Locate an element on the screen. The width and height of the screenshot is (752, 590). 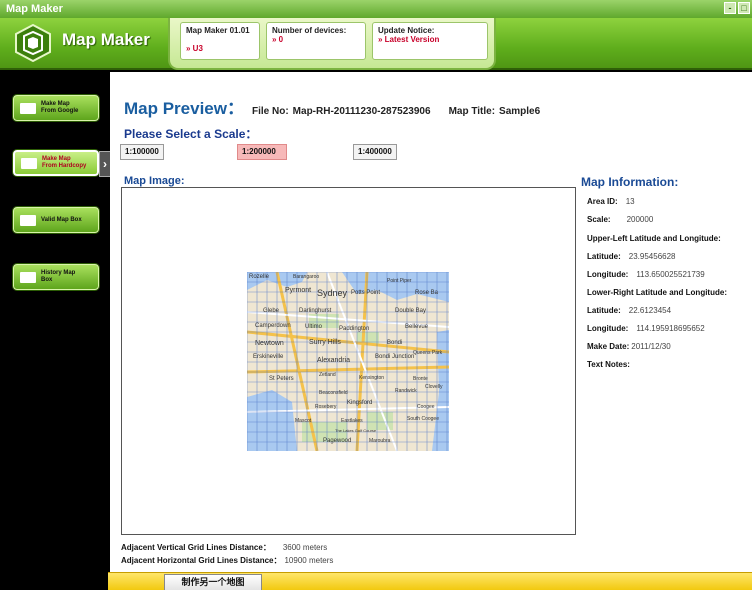
sidebar-item-make-map-from-hardcopy: Make Map From Hardcopy is located at coordinates (56, 163).